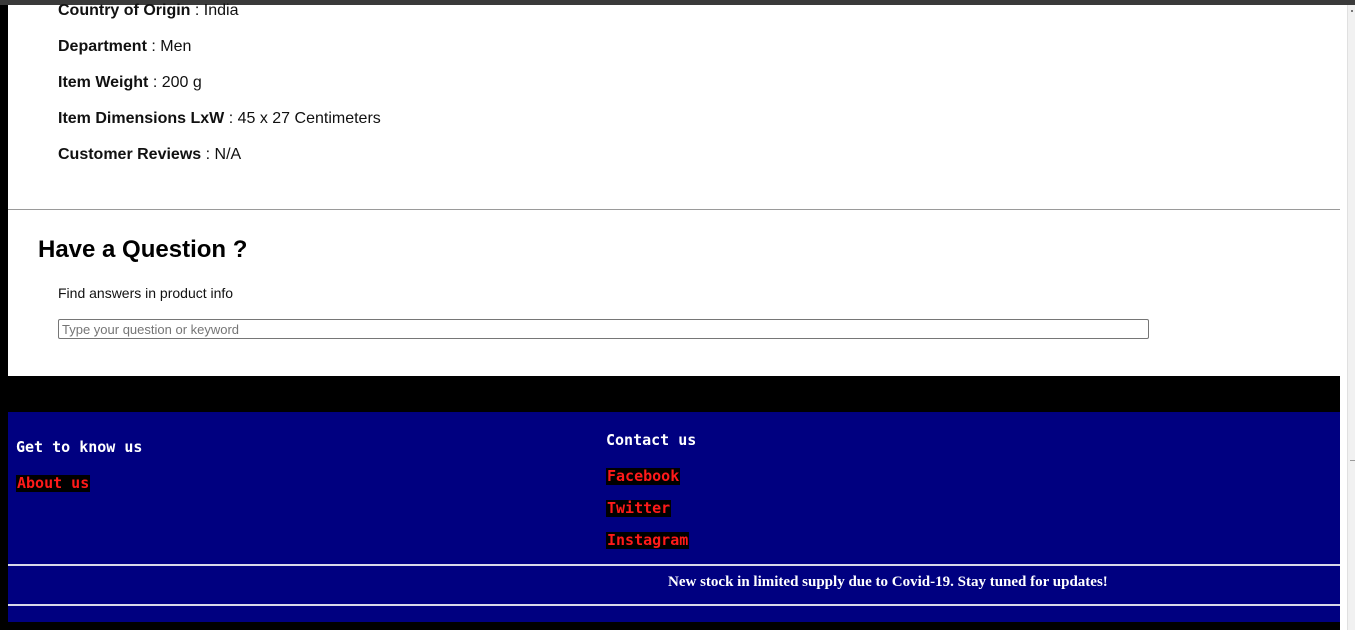 The width and height of the screenshot is (1355, 630). Describe the element at coordinates (603, 329) in the screenshot. I see `question-search-input` at that location.